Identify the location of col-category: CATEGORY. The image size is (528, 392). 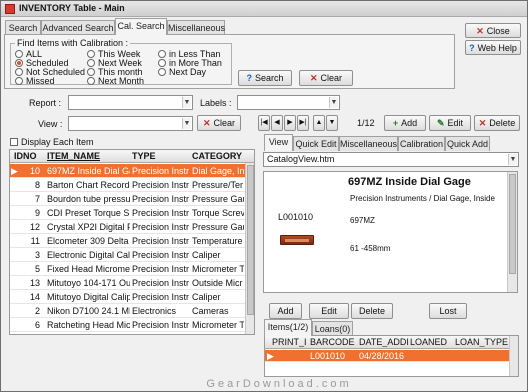
(217, 156).